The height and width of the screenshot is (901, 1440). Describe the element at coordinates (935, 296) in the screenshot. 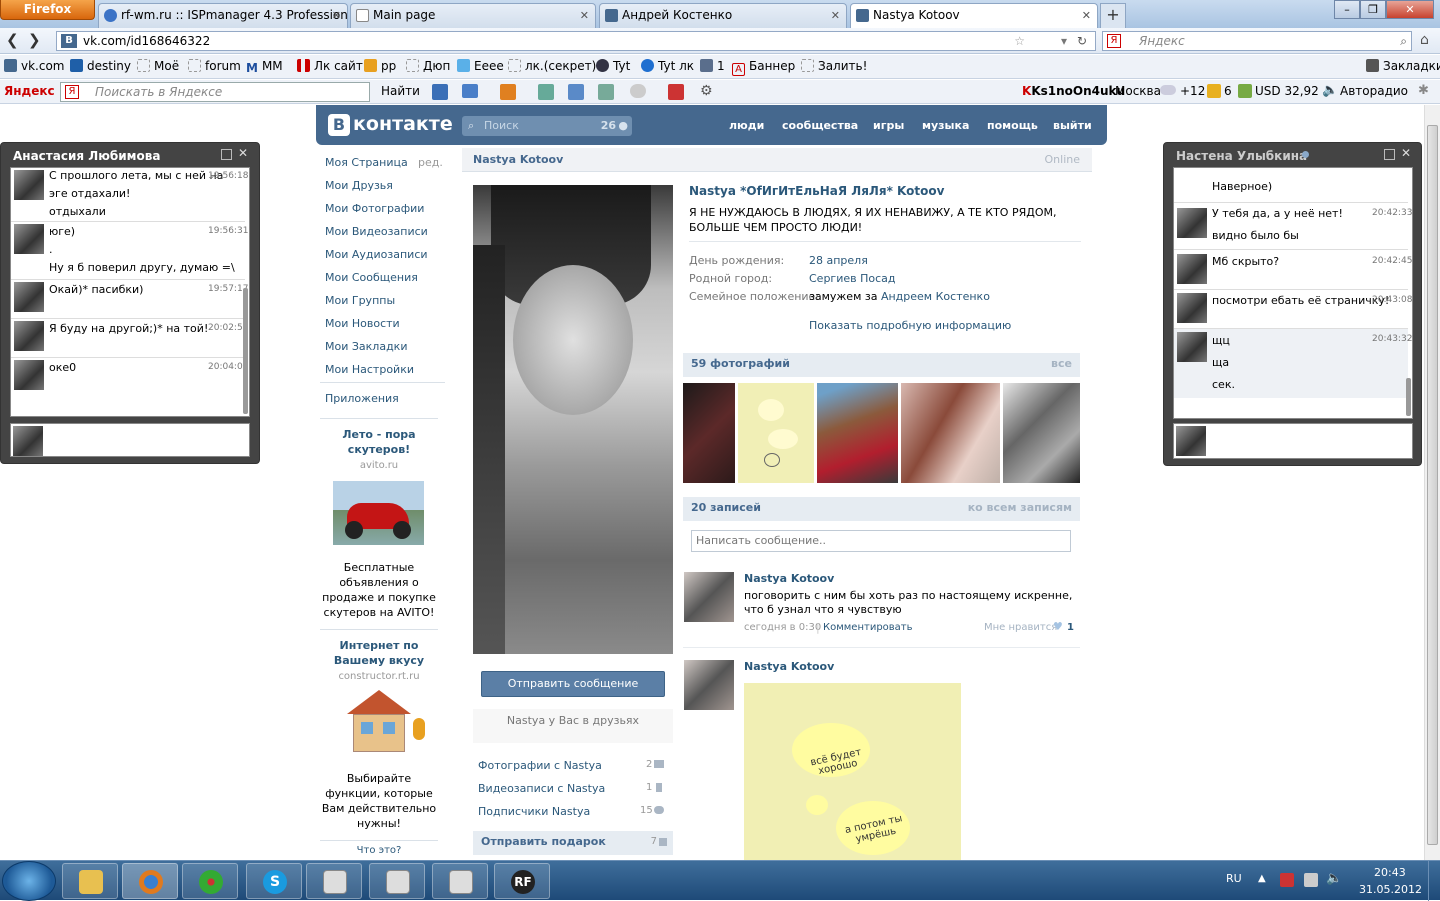

I see `spouse-link: Андреем Костенко` at that location.